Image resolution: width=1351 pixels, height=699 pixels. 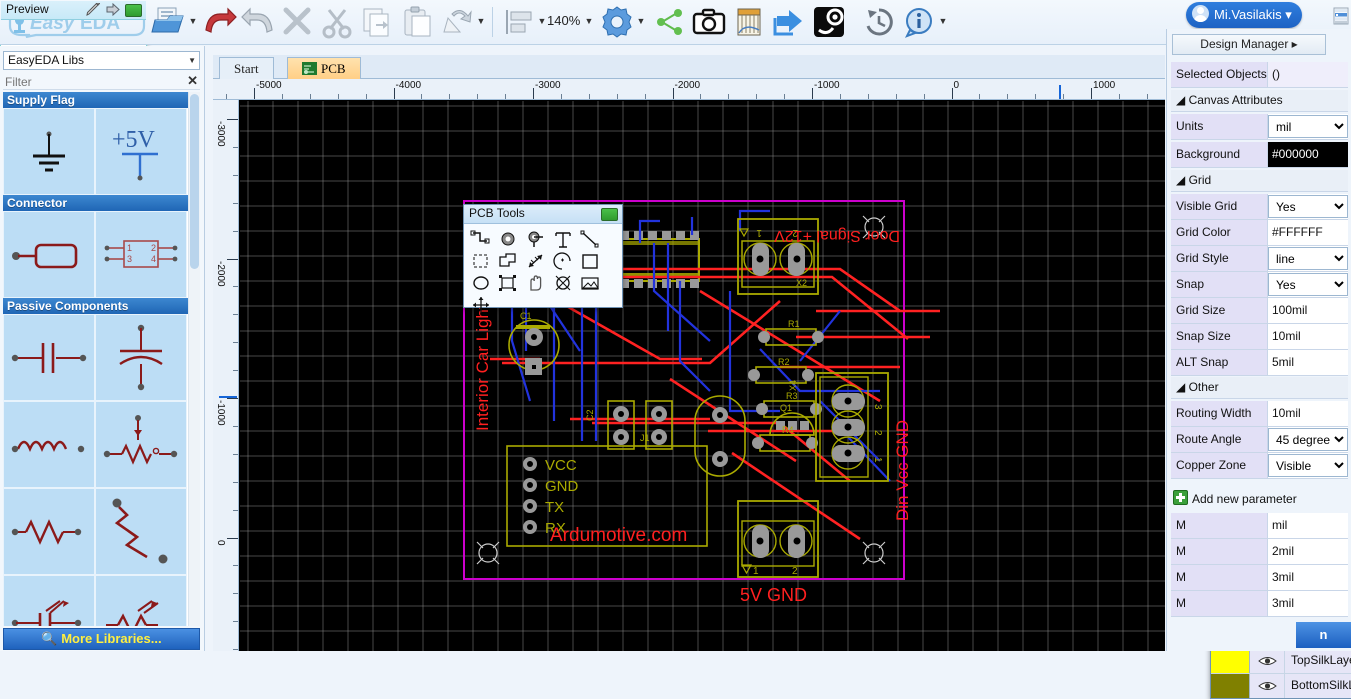 I want to click on solid-region-tool, so click(x=509, y=262).